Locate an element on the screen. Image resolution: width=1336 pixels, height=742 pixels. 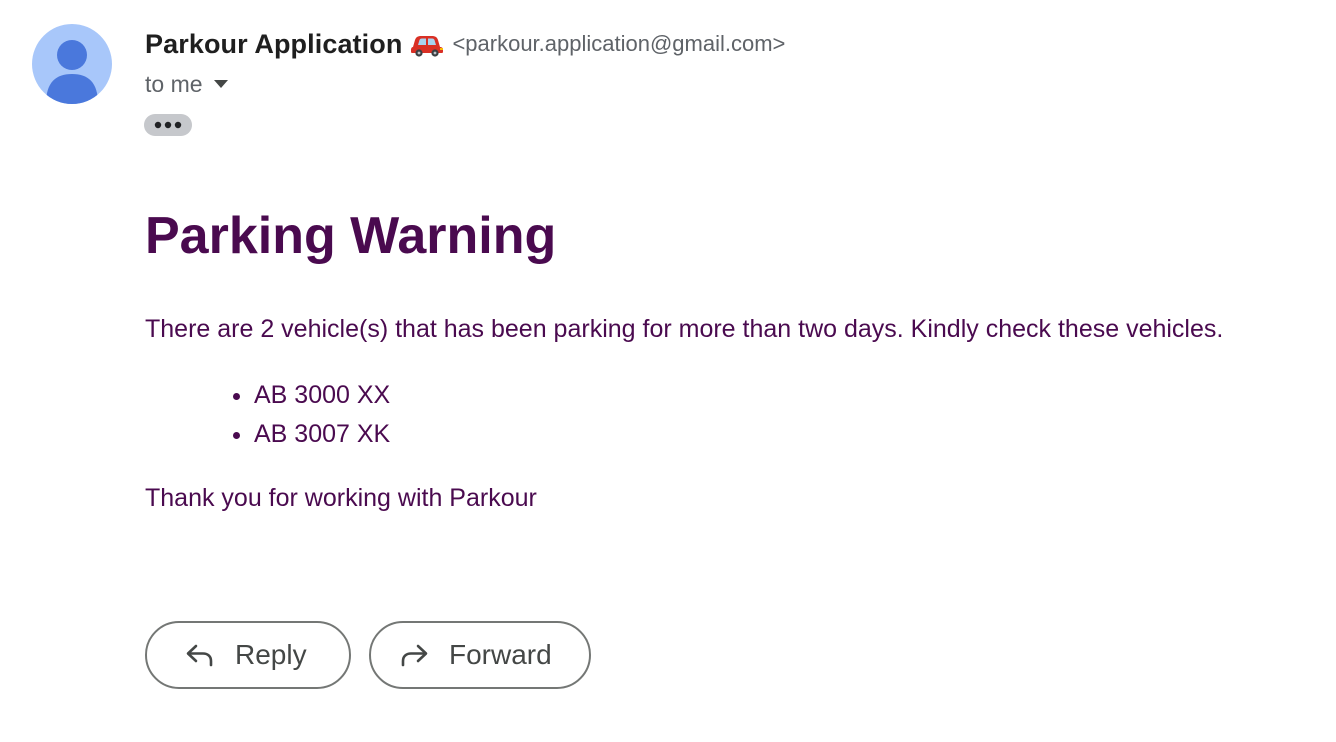
reply-button-label: Reply is located at coordinates (271, 654).